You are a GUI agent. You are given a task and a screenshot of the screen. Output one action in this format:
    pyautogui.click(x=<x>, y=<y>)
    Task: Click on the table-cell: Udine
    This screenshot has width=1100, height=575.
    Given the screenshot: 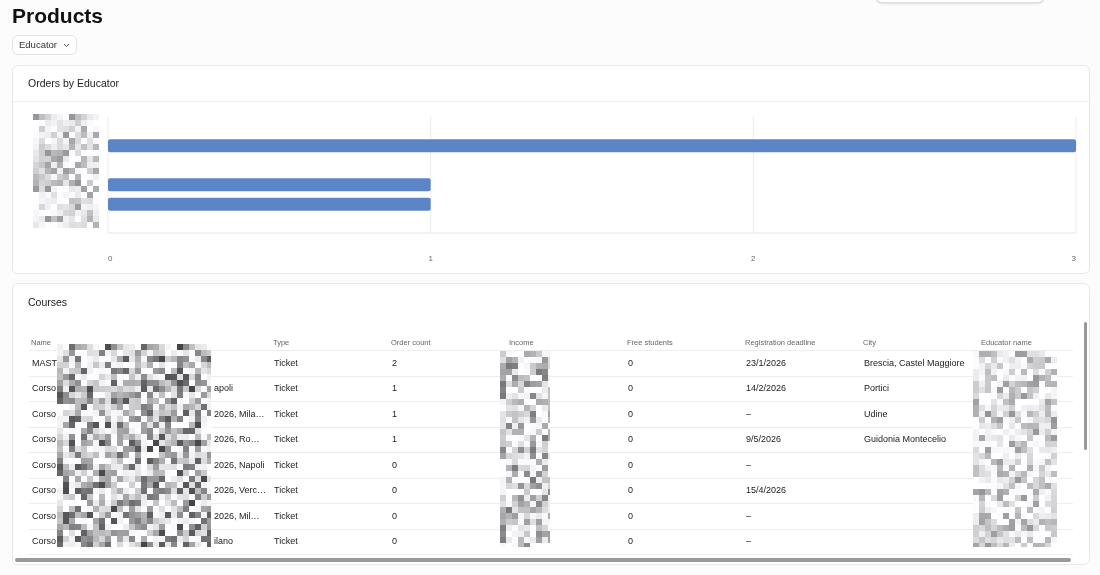 What is the action you would take?
    pyautogui.click(x=876, y=414)
    